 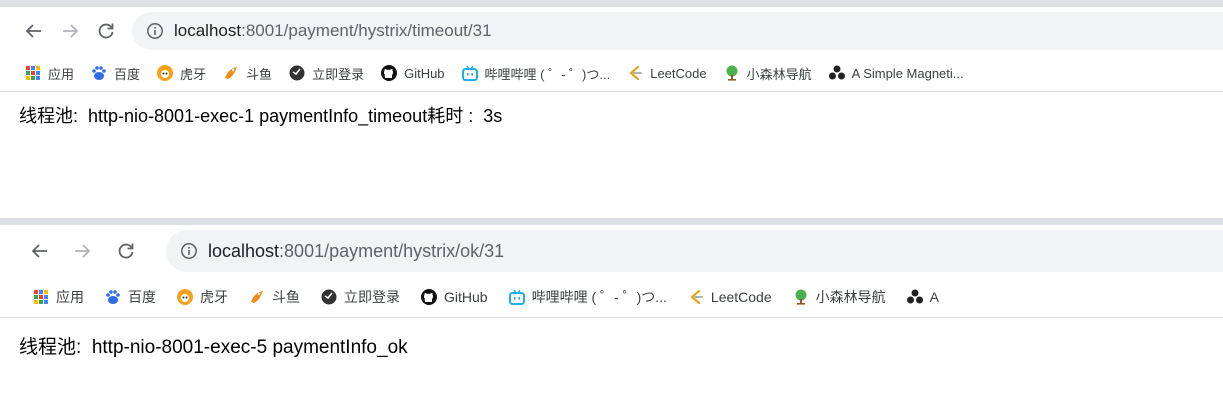 What do you see at coordinates (934, 297) in the screenshot?
I see `bookmark-label: A` at bounding box center [934, 297].